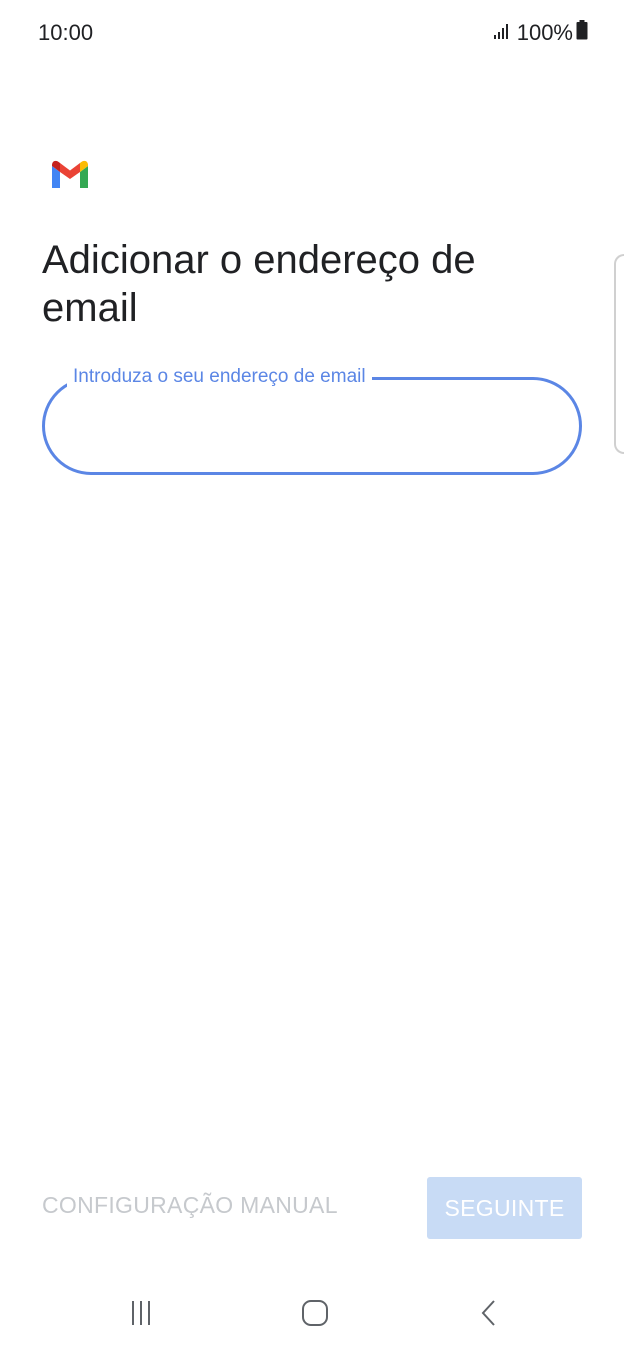 The image size is (624, 1354). What do you see at coordinates (544, 32) in the screenshot?
I see `battery-percentage: 100%` at bounding box center [544, 32].